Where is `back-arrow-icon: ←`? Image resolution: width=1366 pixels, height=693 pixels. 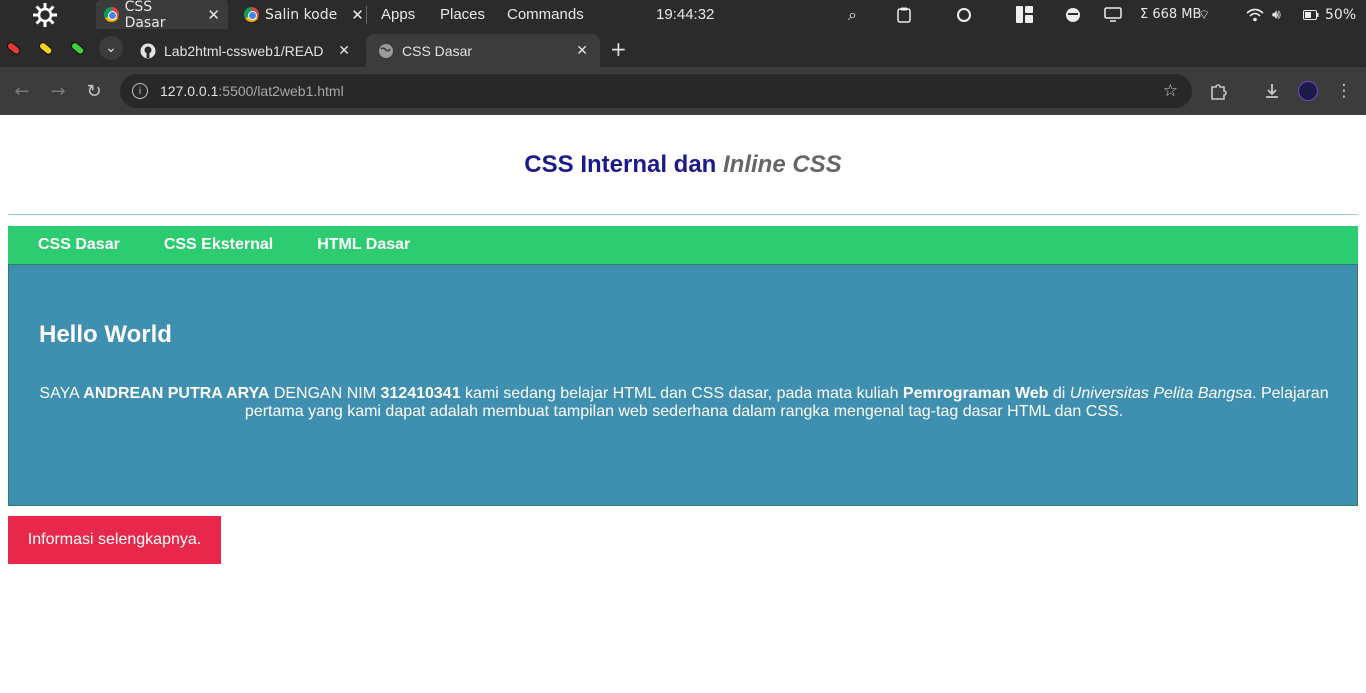
back-arrow-icon: ← is located at coordinates (22, 91).